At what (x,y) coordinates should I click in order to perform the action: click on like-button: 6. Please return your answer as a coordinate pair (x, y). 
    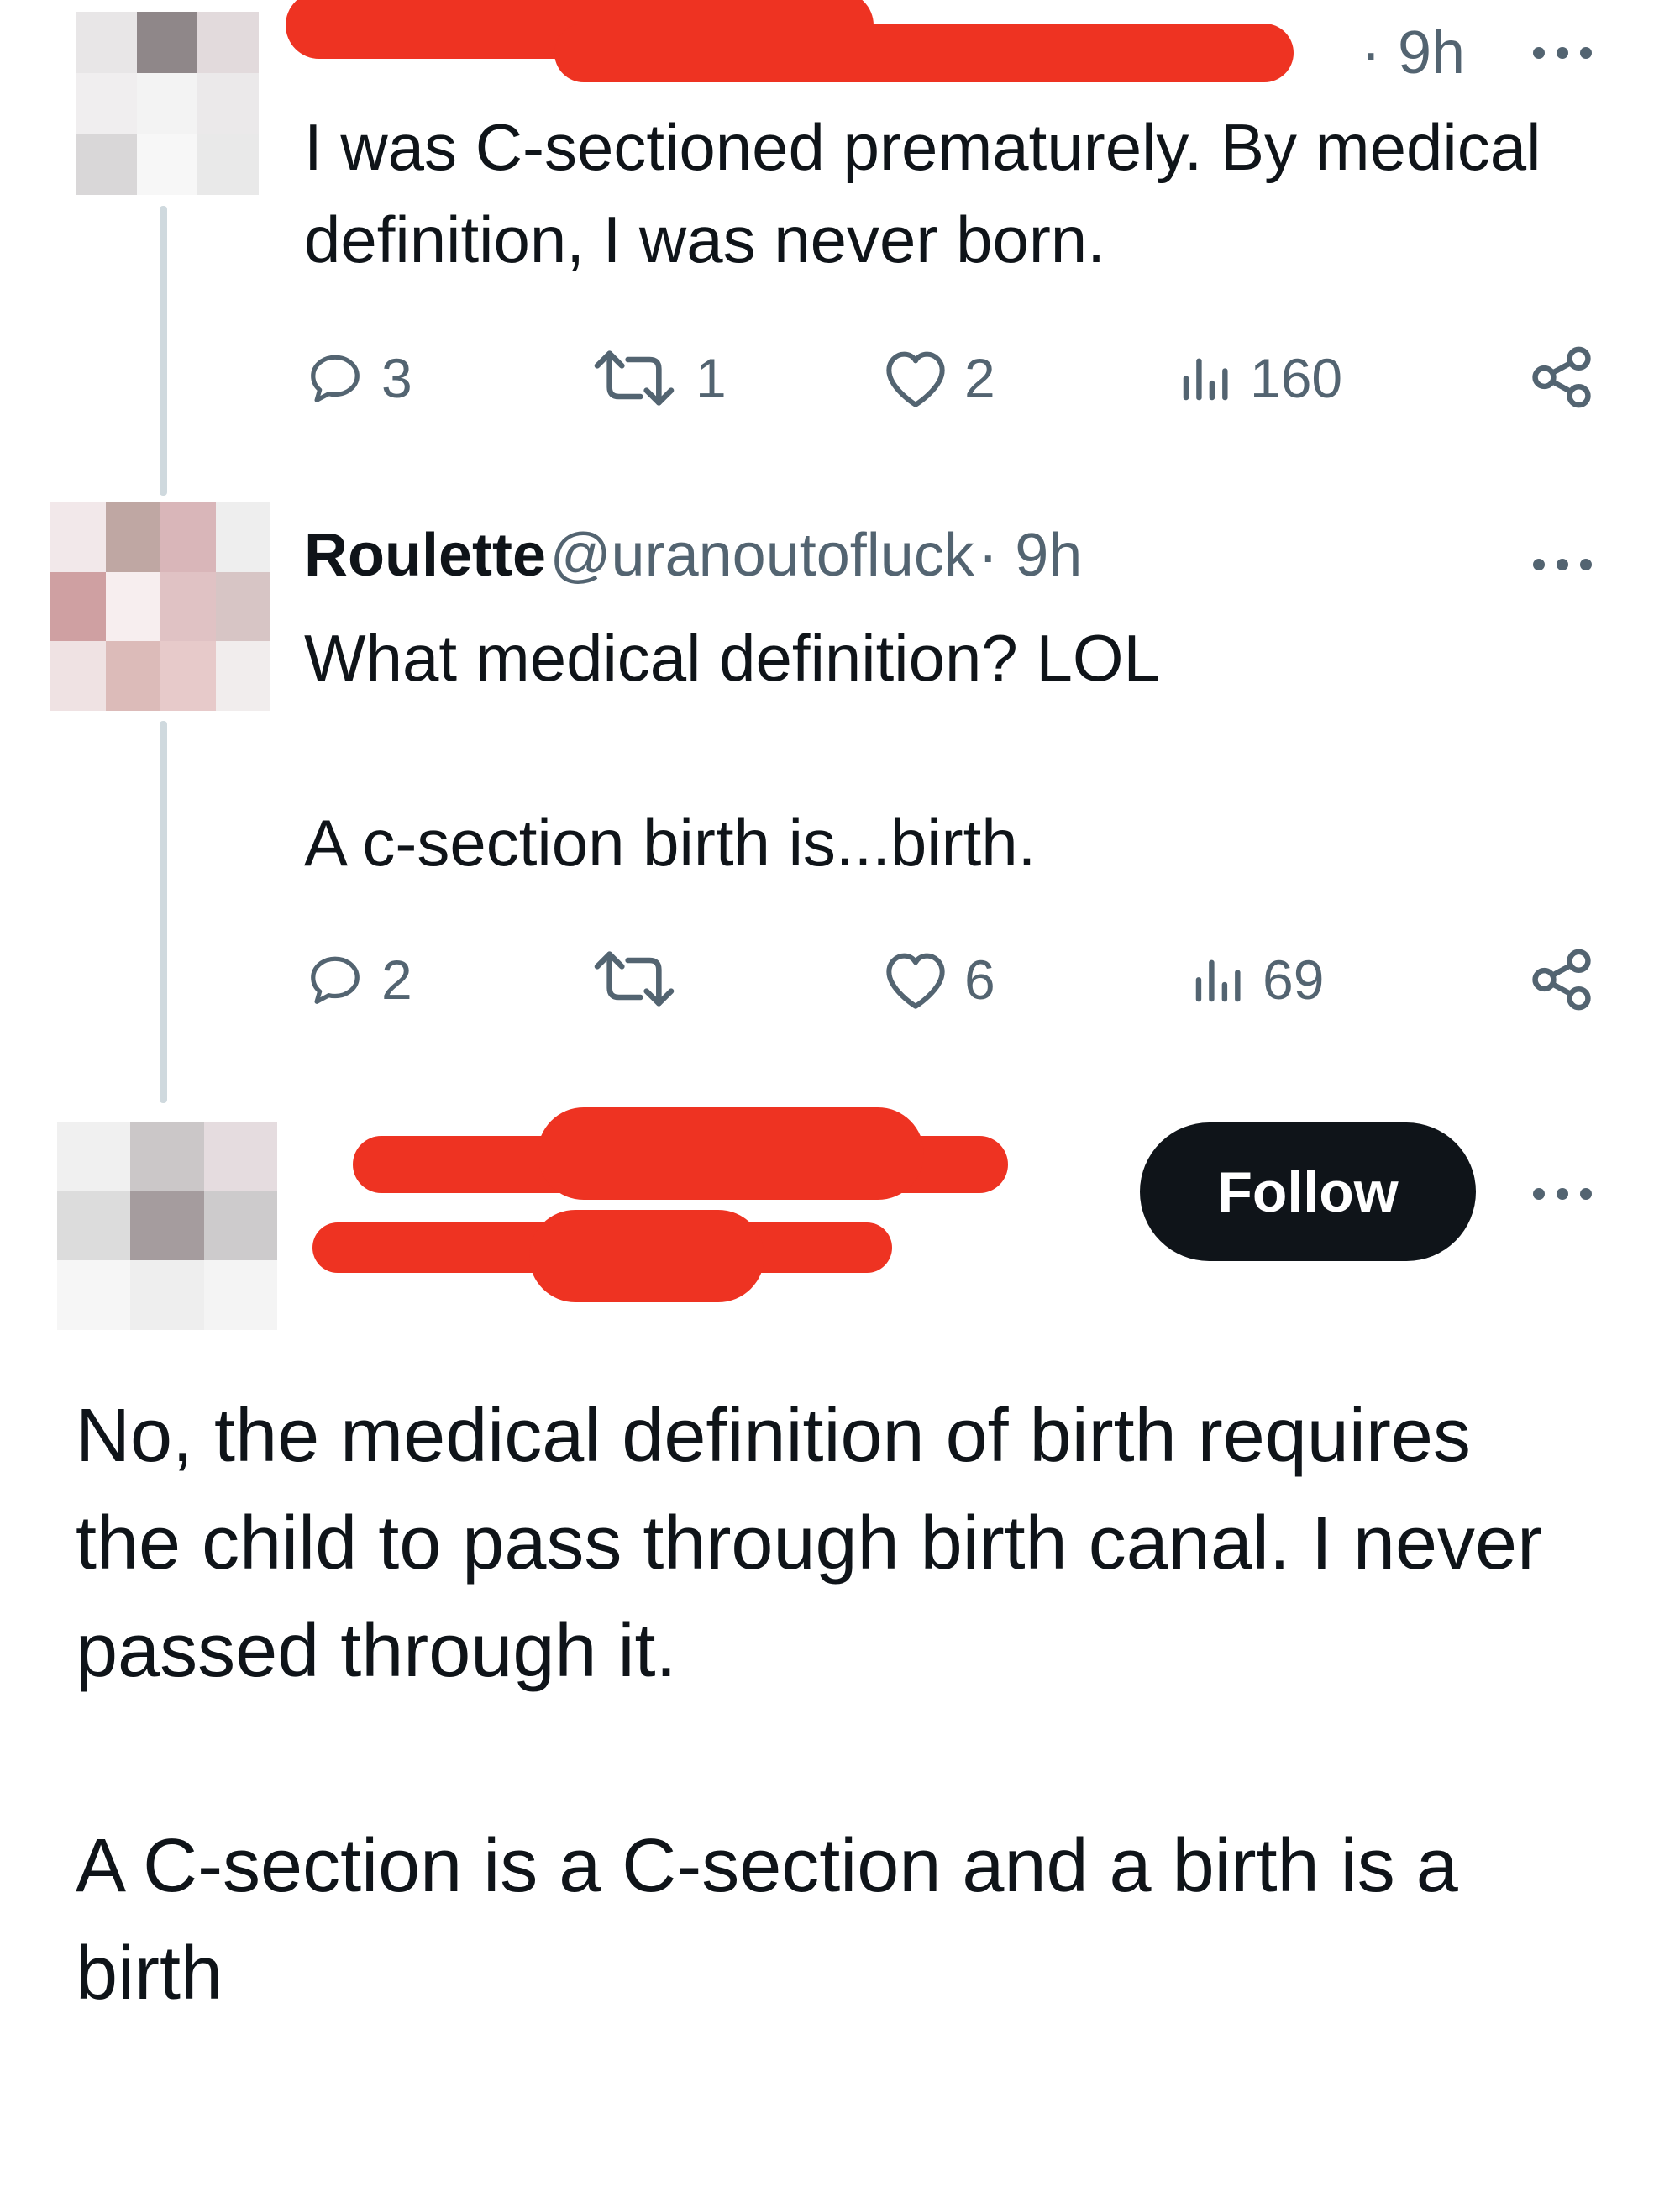
    Looking at the image, I should click on (938, 980).